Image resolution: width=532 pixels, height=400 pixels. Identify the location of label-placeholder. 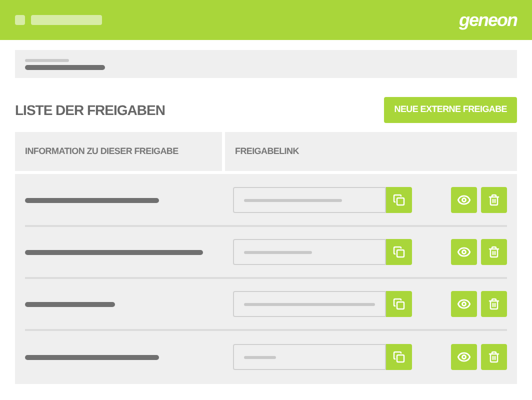
(47, 60).